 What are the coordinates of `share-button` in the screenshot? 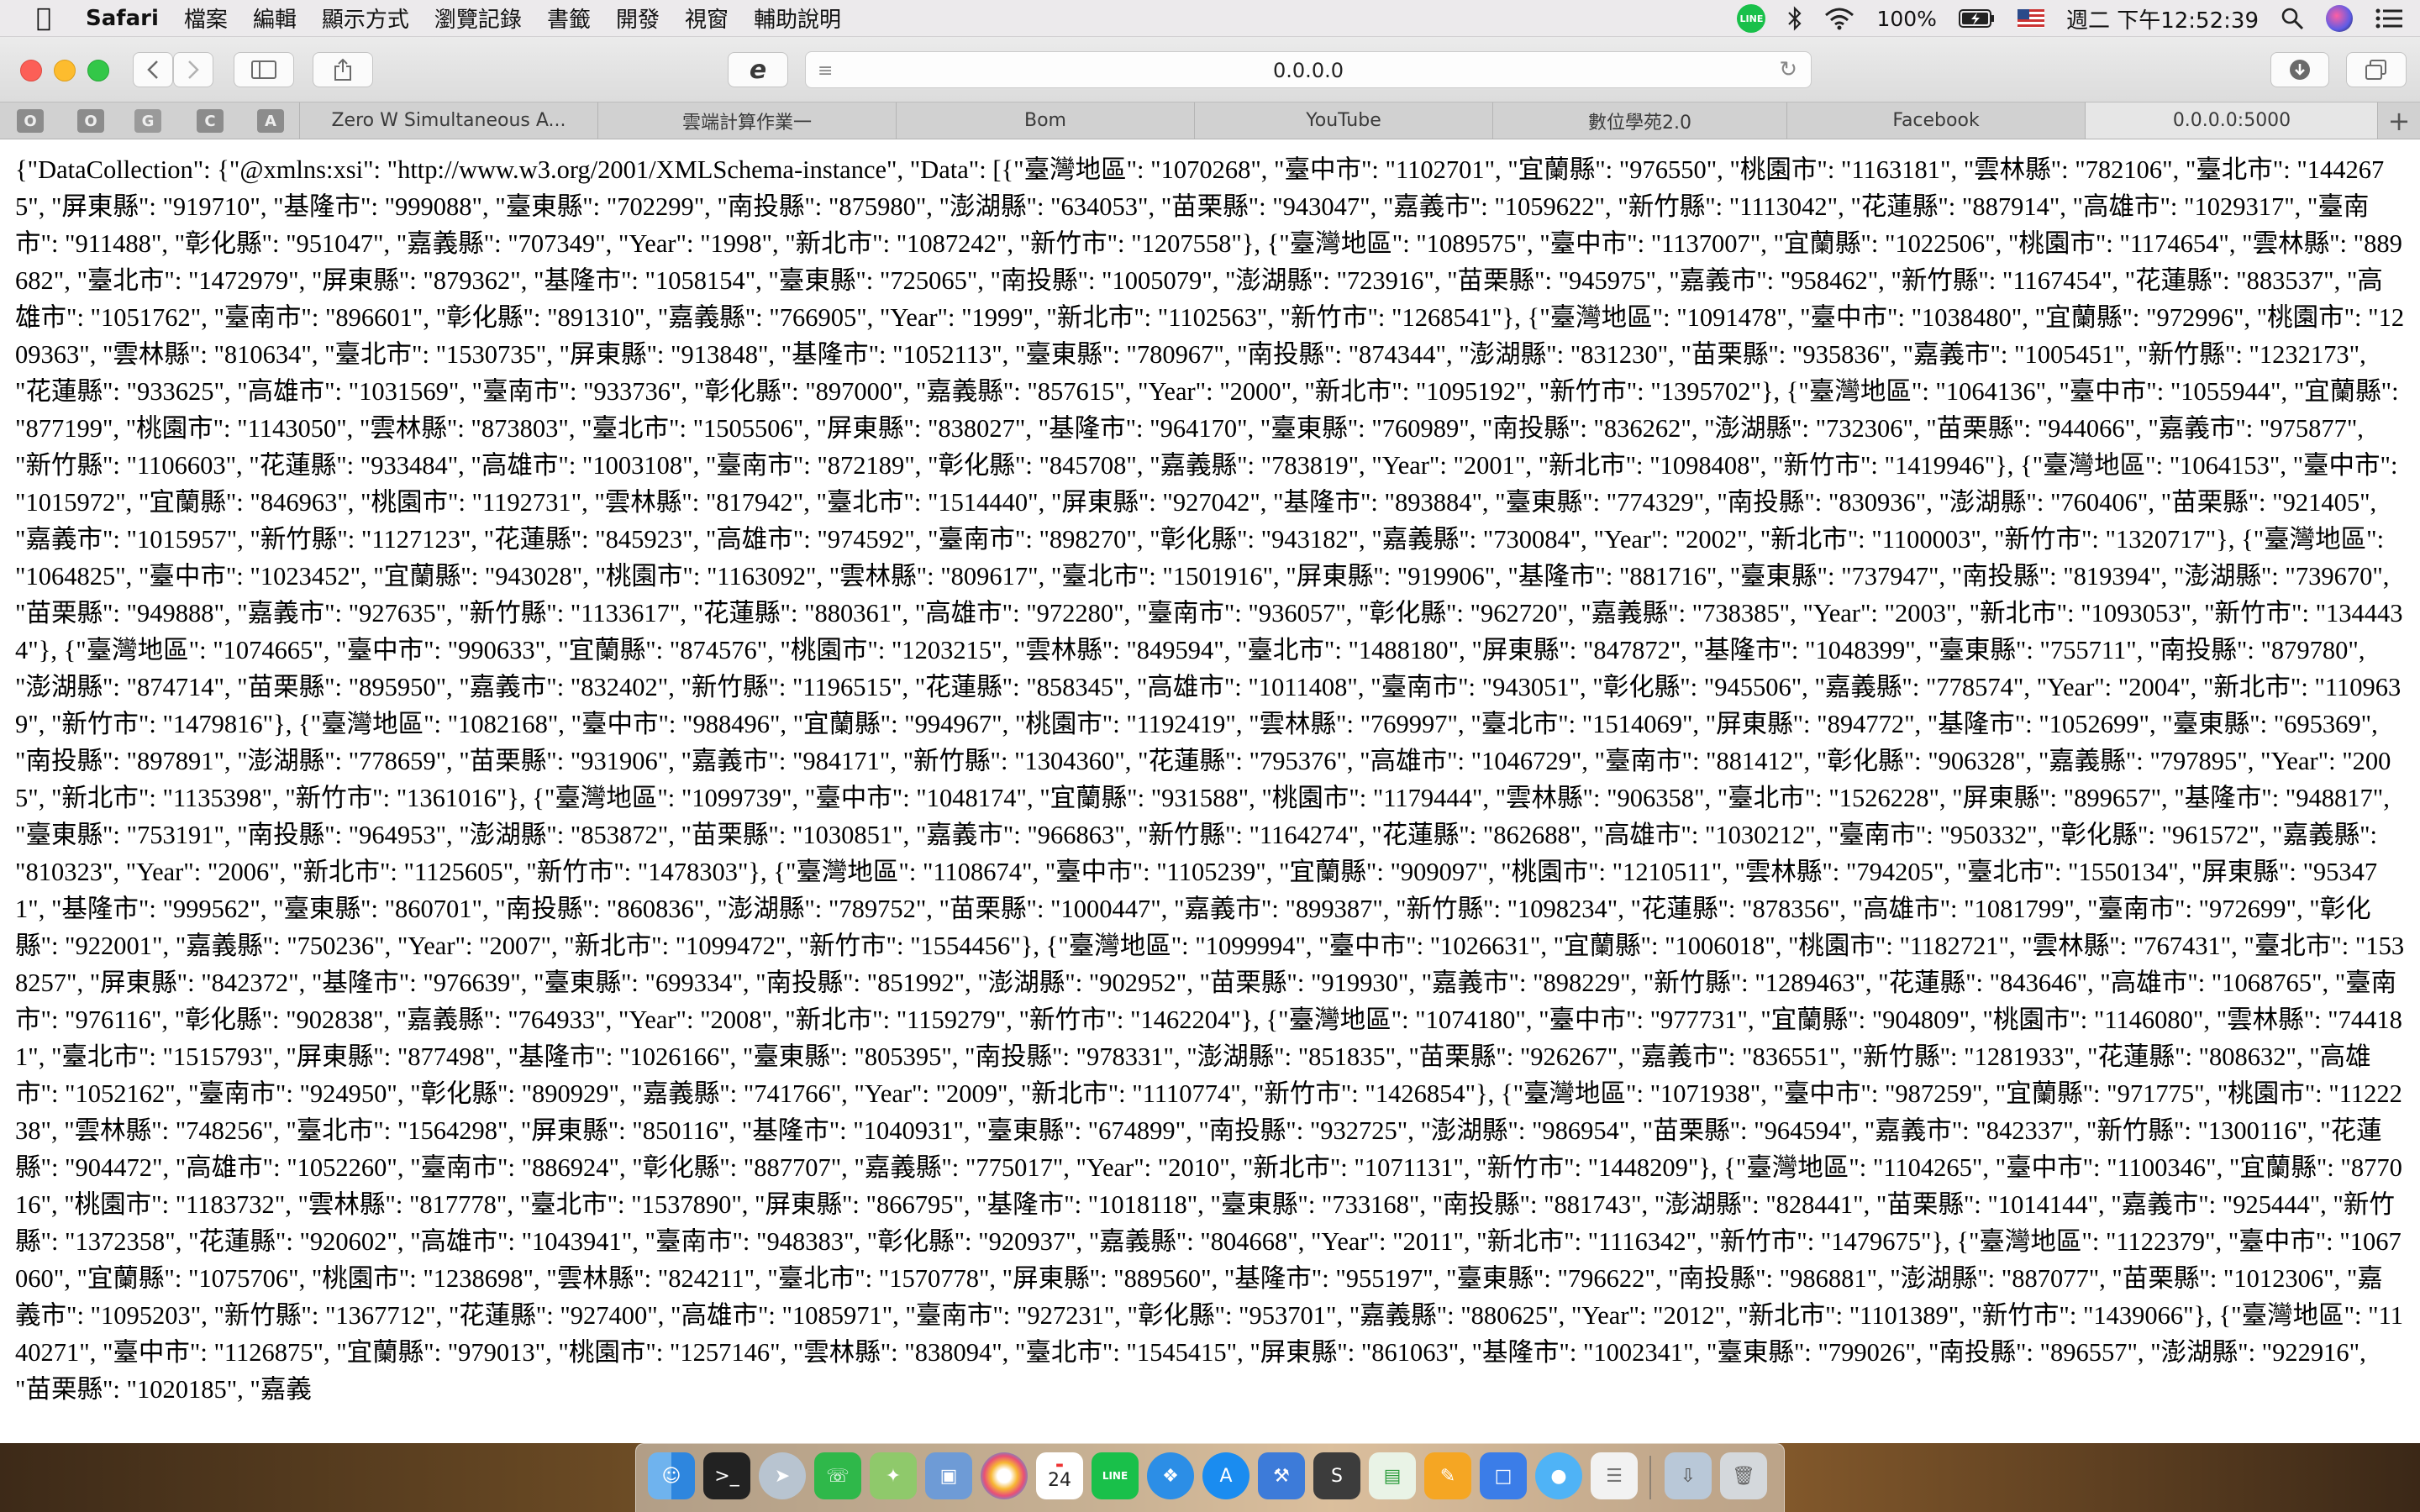 It's located at (343, 69).